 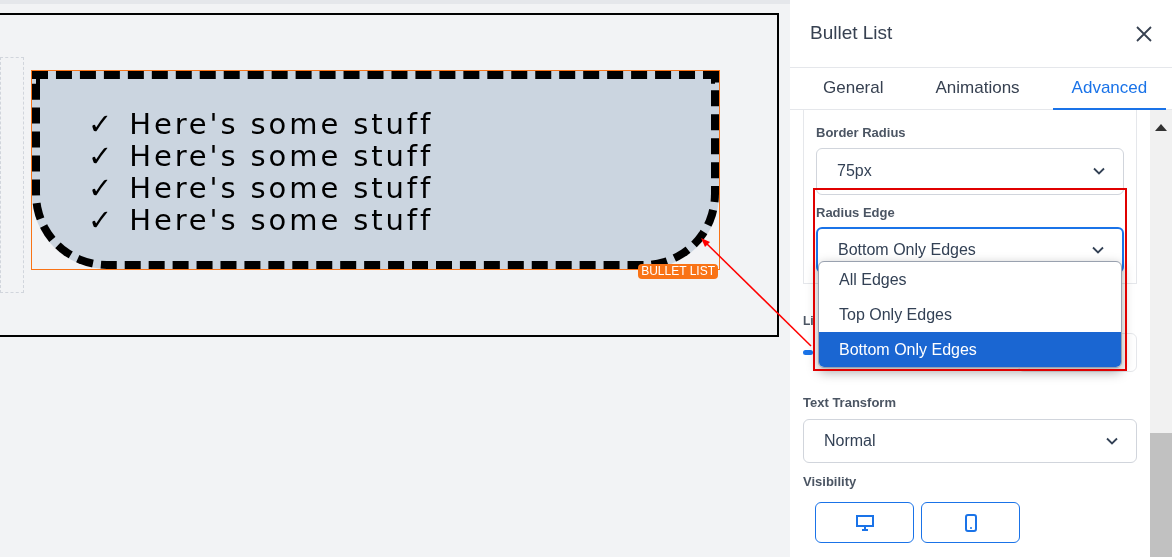 What do you see at coordinates (977, 89) in the screenshot?
I see `tab: Animations` at bounding box center [977, 89].